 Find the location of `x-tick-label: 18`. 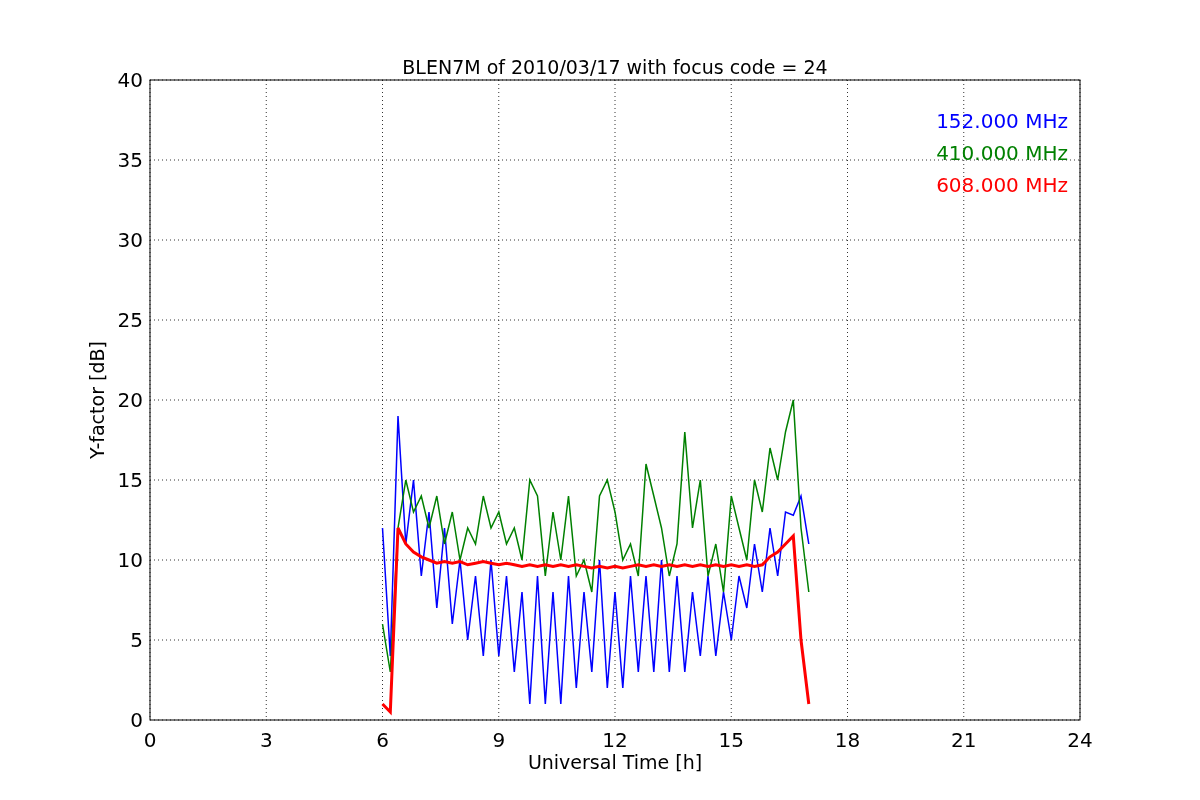

x-tick-label: 18 is located at coordinates (847, 740).